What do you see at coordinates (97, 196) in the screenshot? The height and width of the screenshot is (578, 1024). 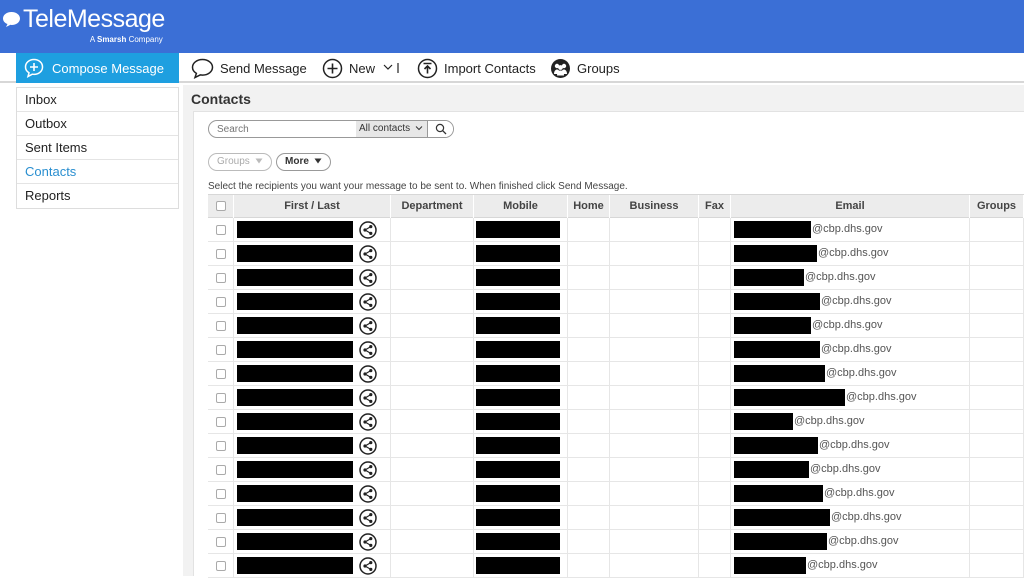 I see `sidebar-item-reports: Reports` at bounding box center [97, 196].